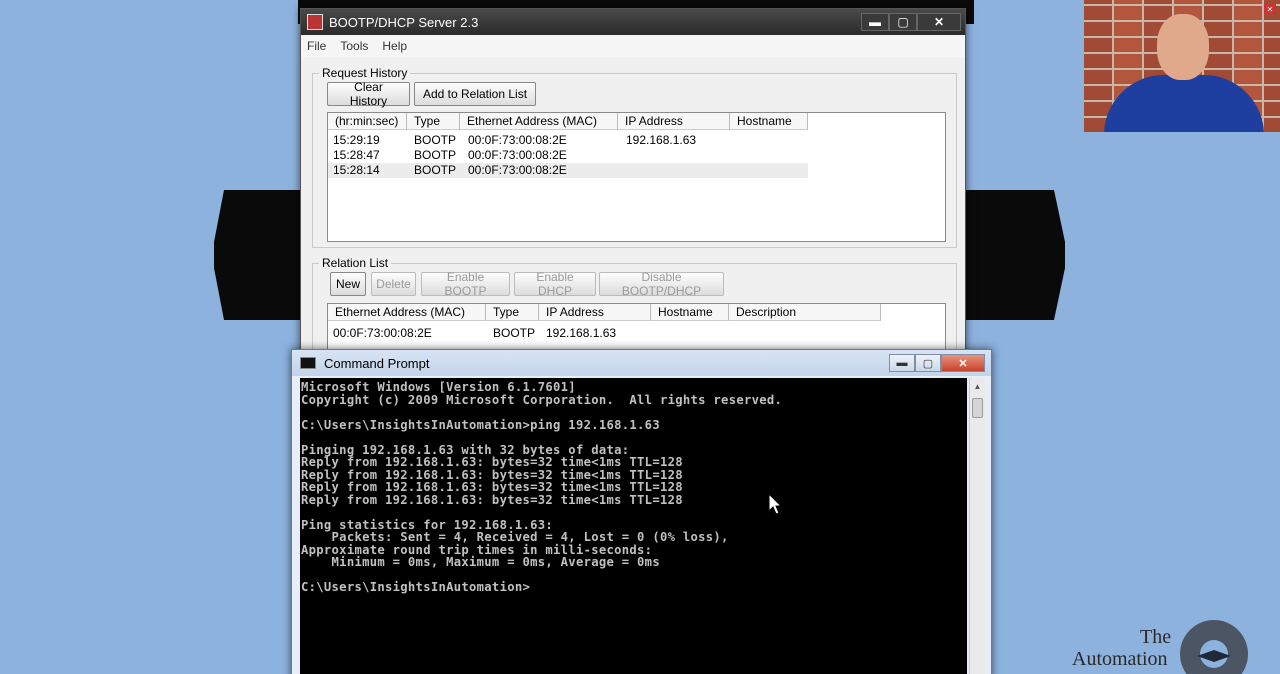 The width and height of the screenshot is (1280, 674). Describe the element at coordinates (354, 46) in the screenshot. I see `menu-tools: Tools` at that location.